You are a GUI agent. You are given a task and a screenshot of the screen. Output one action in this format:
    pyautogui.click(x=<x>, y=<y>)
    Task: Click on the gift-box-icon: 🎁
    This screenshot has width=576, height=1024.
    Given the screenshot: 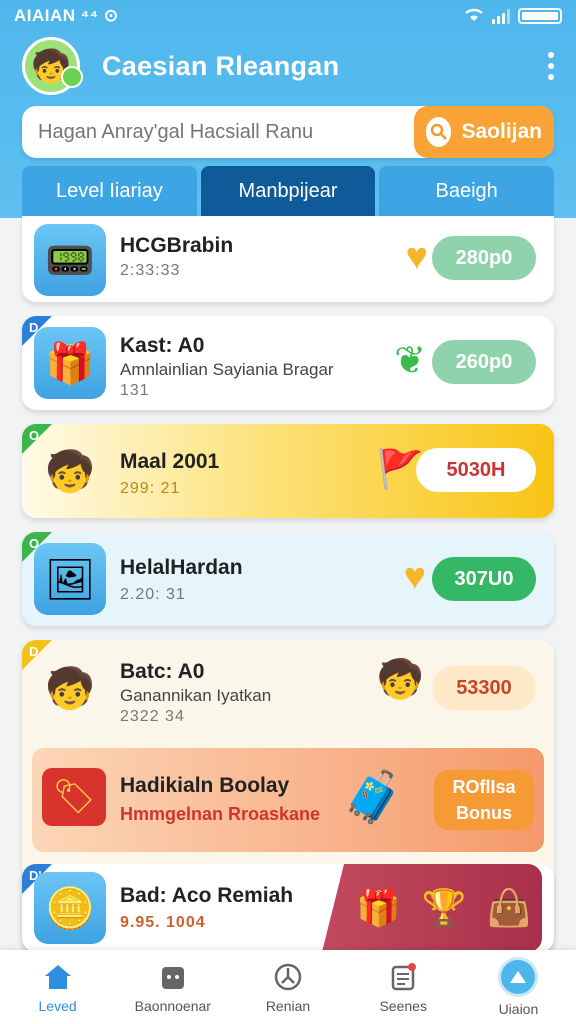 What is the action you would take?
    pyautogui.click(x=379, y=907)
    